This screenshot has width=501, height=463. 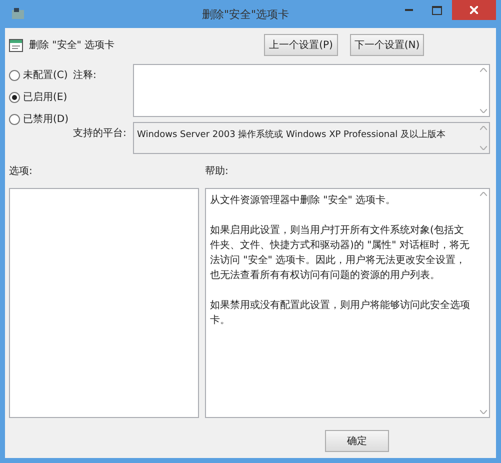 What do you see at coordinates (45, 75) in the screenshot?
I see `radio-label: 未配置(C)` at bounding box center [45, 75].